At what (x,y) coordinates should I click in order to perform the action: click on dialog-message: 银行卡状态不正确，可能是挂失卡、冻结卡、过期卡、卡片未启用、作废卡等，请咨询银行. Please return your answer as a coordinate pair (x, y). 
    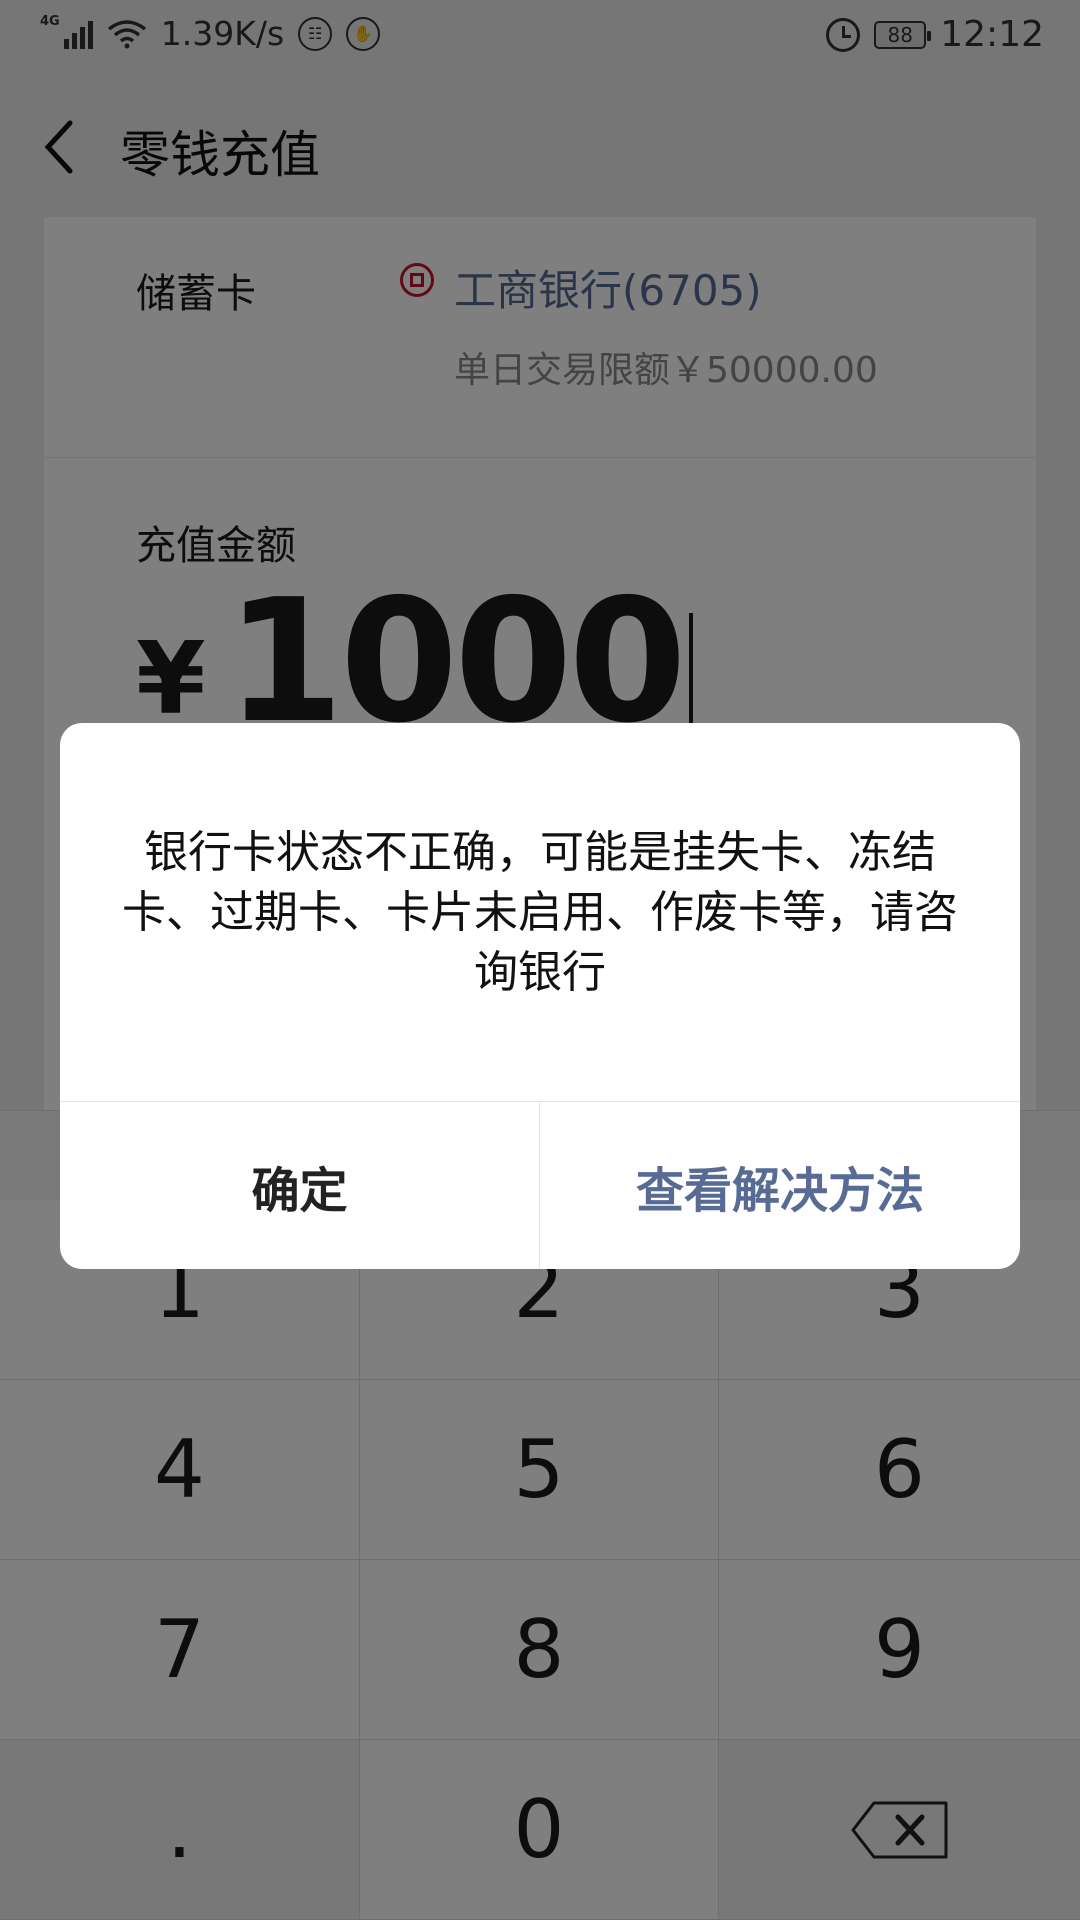
    Looking at the image, I should click on (540, 912).